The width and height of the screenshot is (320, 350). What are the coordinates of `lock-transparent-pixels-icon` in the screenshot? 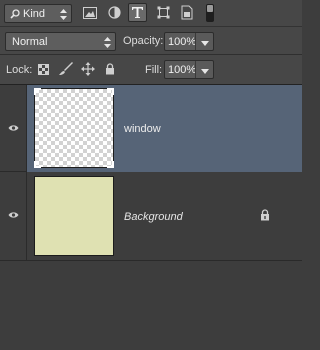 It's located at (43, 69).